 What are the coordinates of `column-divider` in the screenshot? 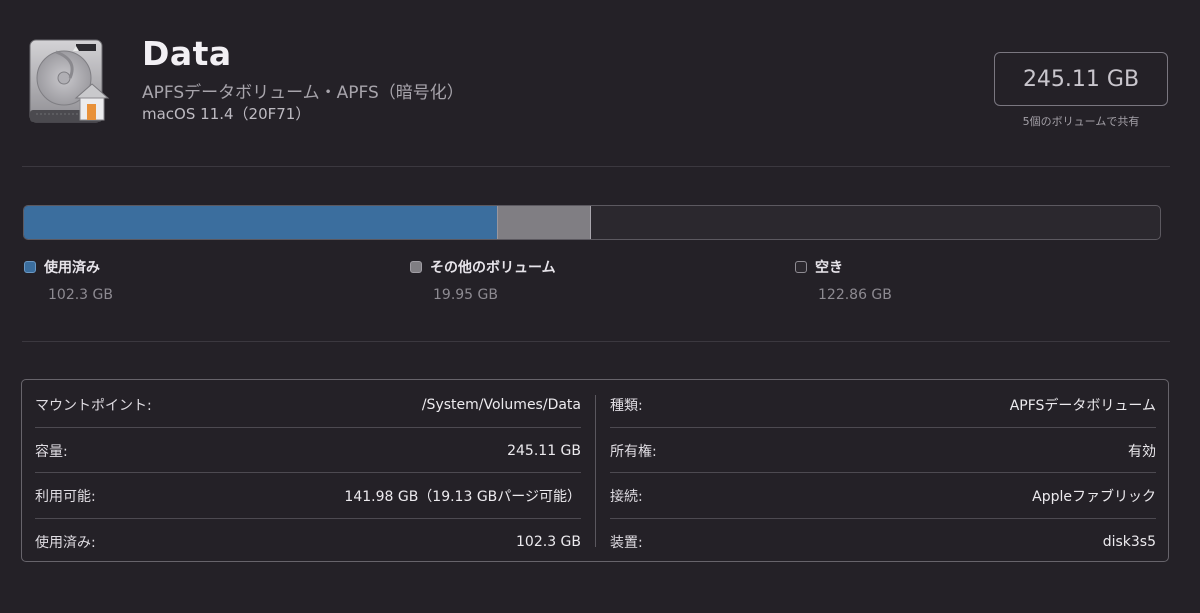 It's located at (595, 471).